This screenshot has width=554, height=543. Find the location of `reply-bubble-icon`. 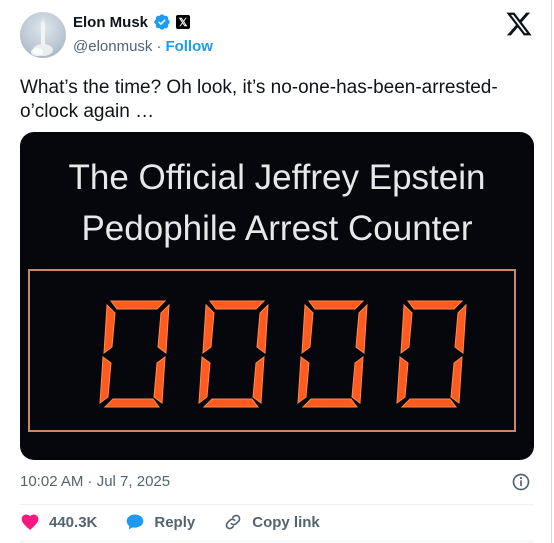

reply-bubble-icon is located at coordinates (135, 522).